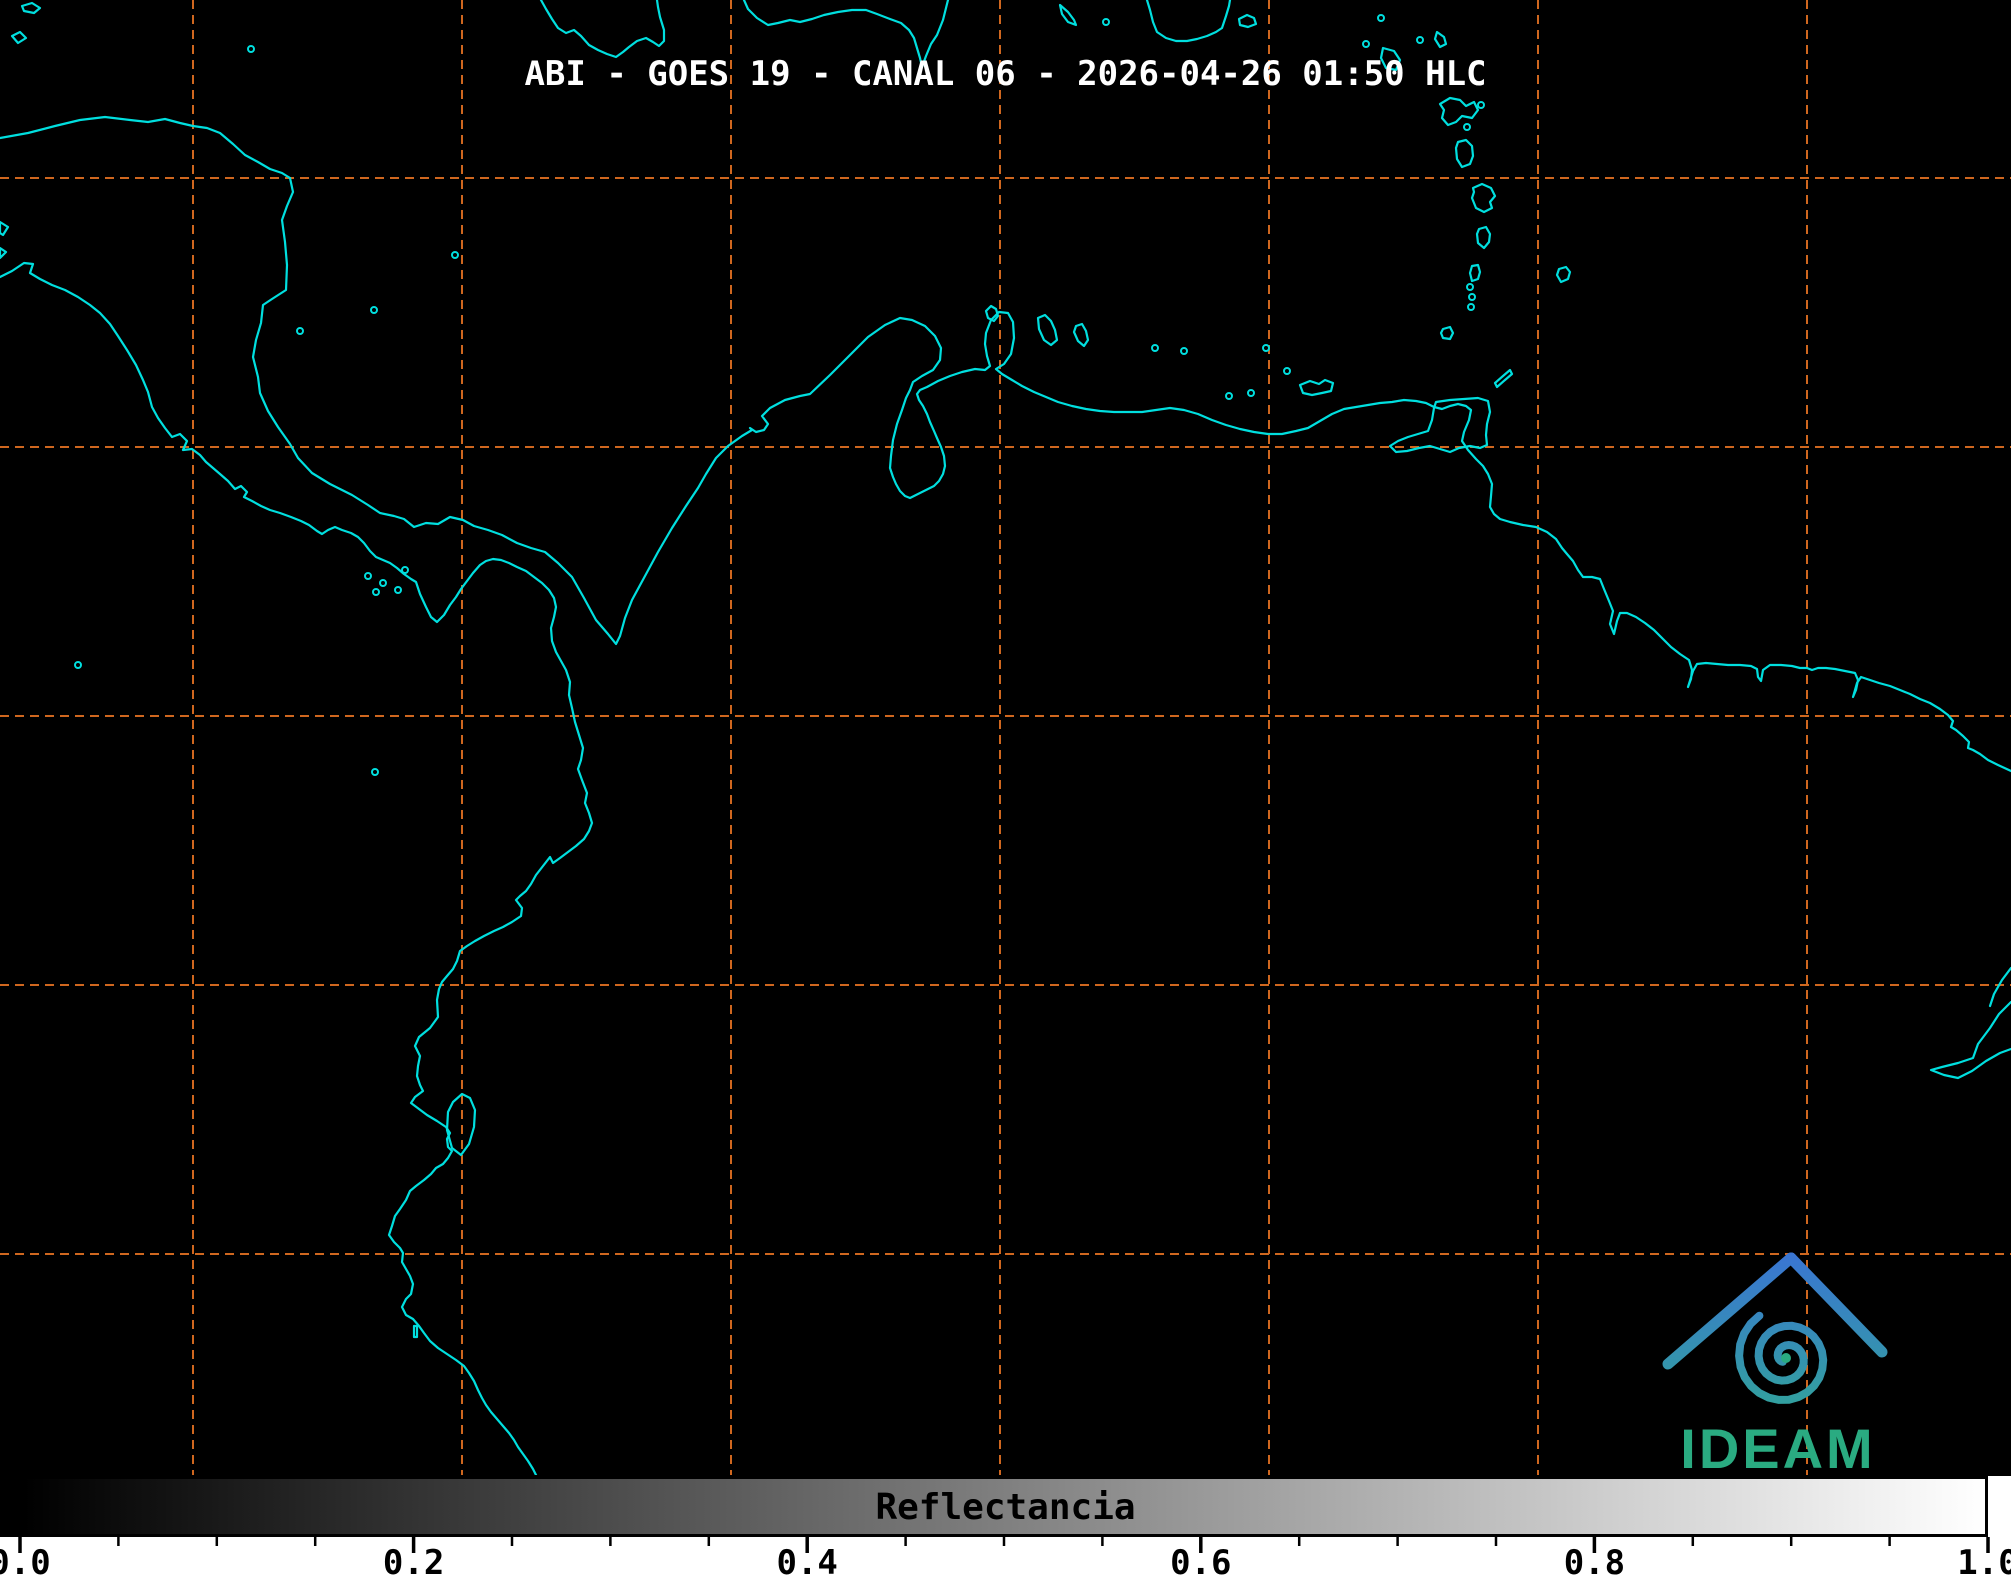 This screenshot has height=1577, width=2011. What do you see at coordinates (25, 1560) in the screenshot?
I see `colorbar-tick-label: 0.0` at bounding box center [25, 1560].